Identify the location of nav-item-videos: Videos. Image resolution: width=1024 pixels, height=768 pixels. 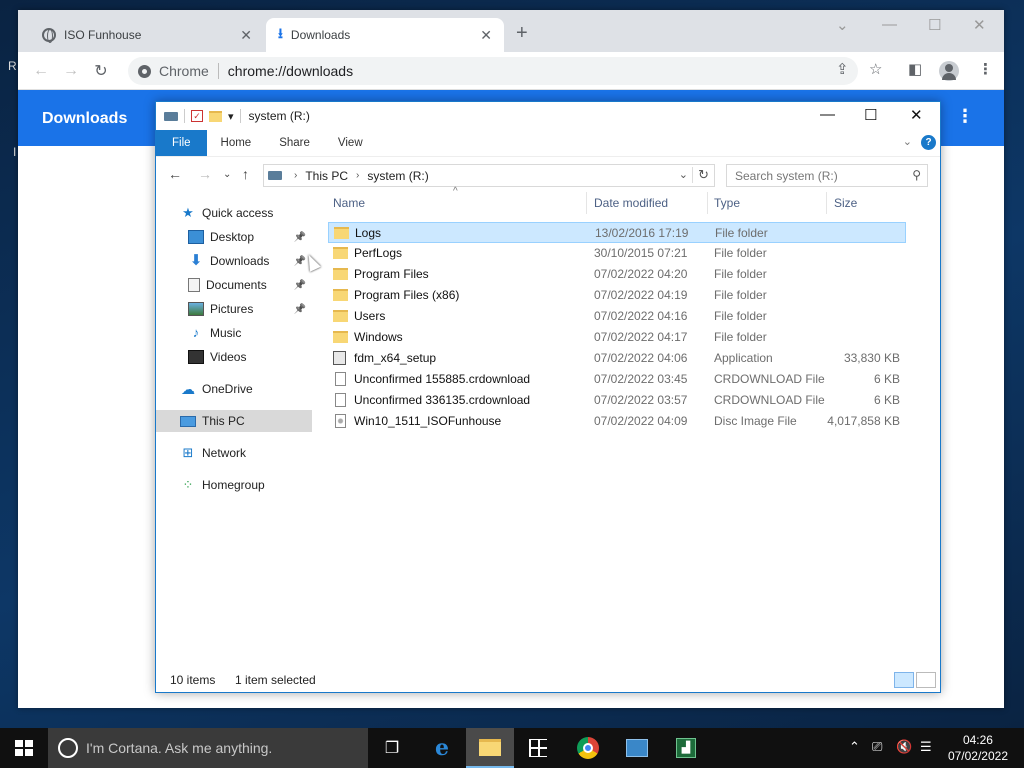
(234, 357).